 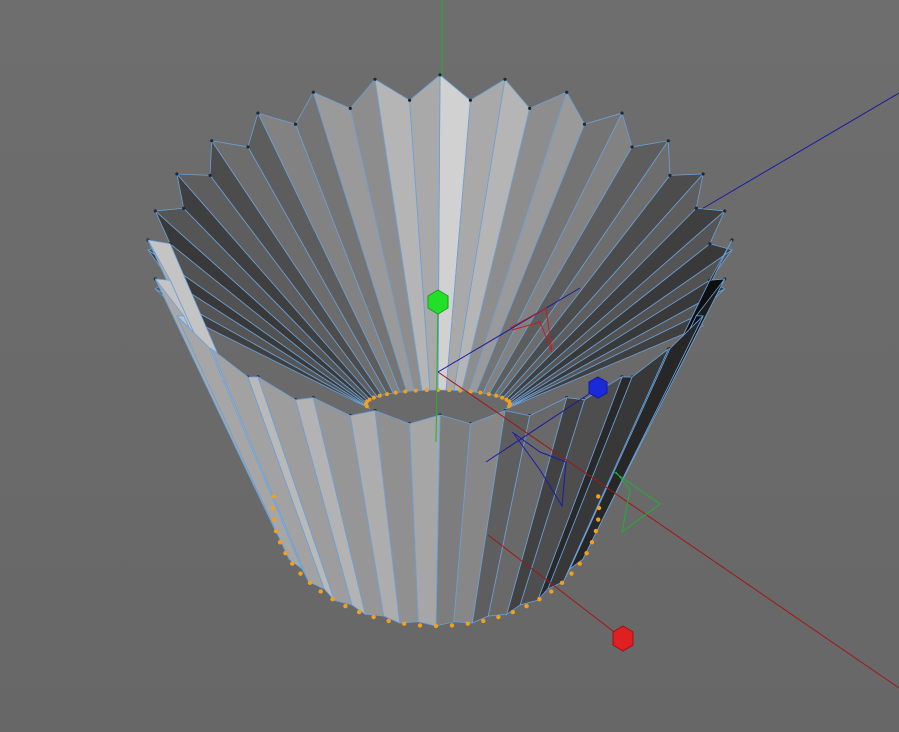 What do you see at coordinates (598, 387) in the screenshot?
I see `z-axis-handle` at bounding box center [598, 387].